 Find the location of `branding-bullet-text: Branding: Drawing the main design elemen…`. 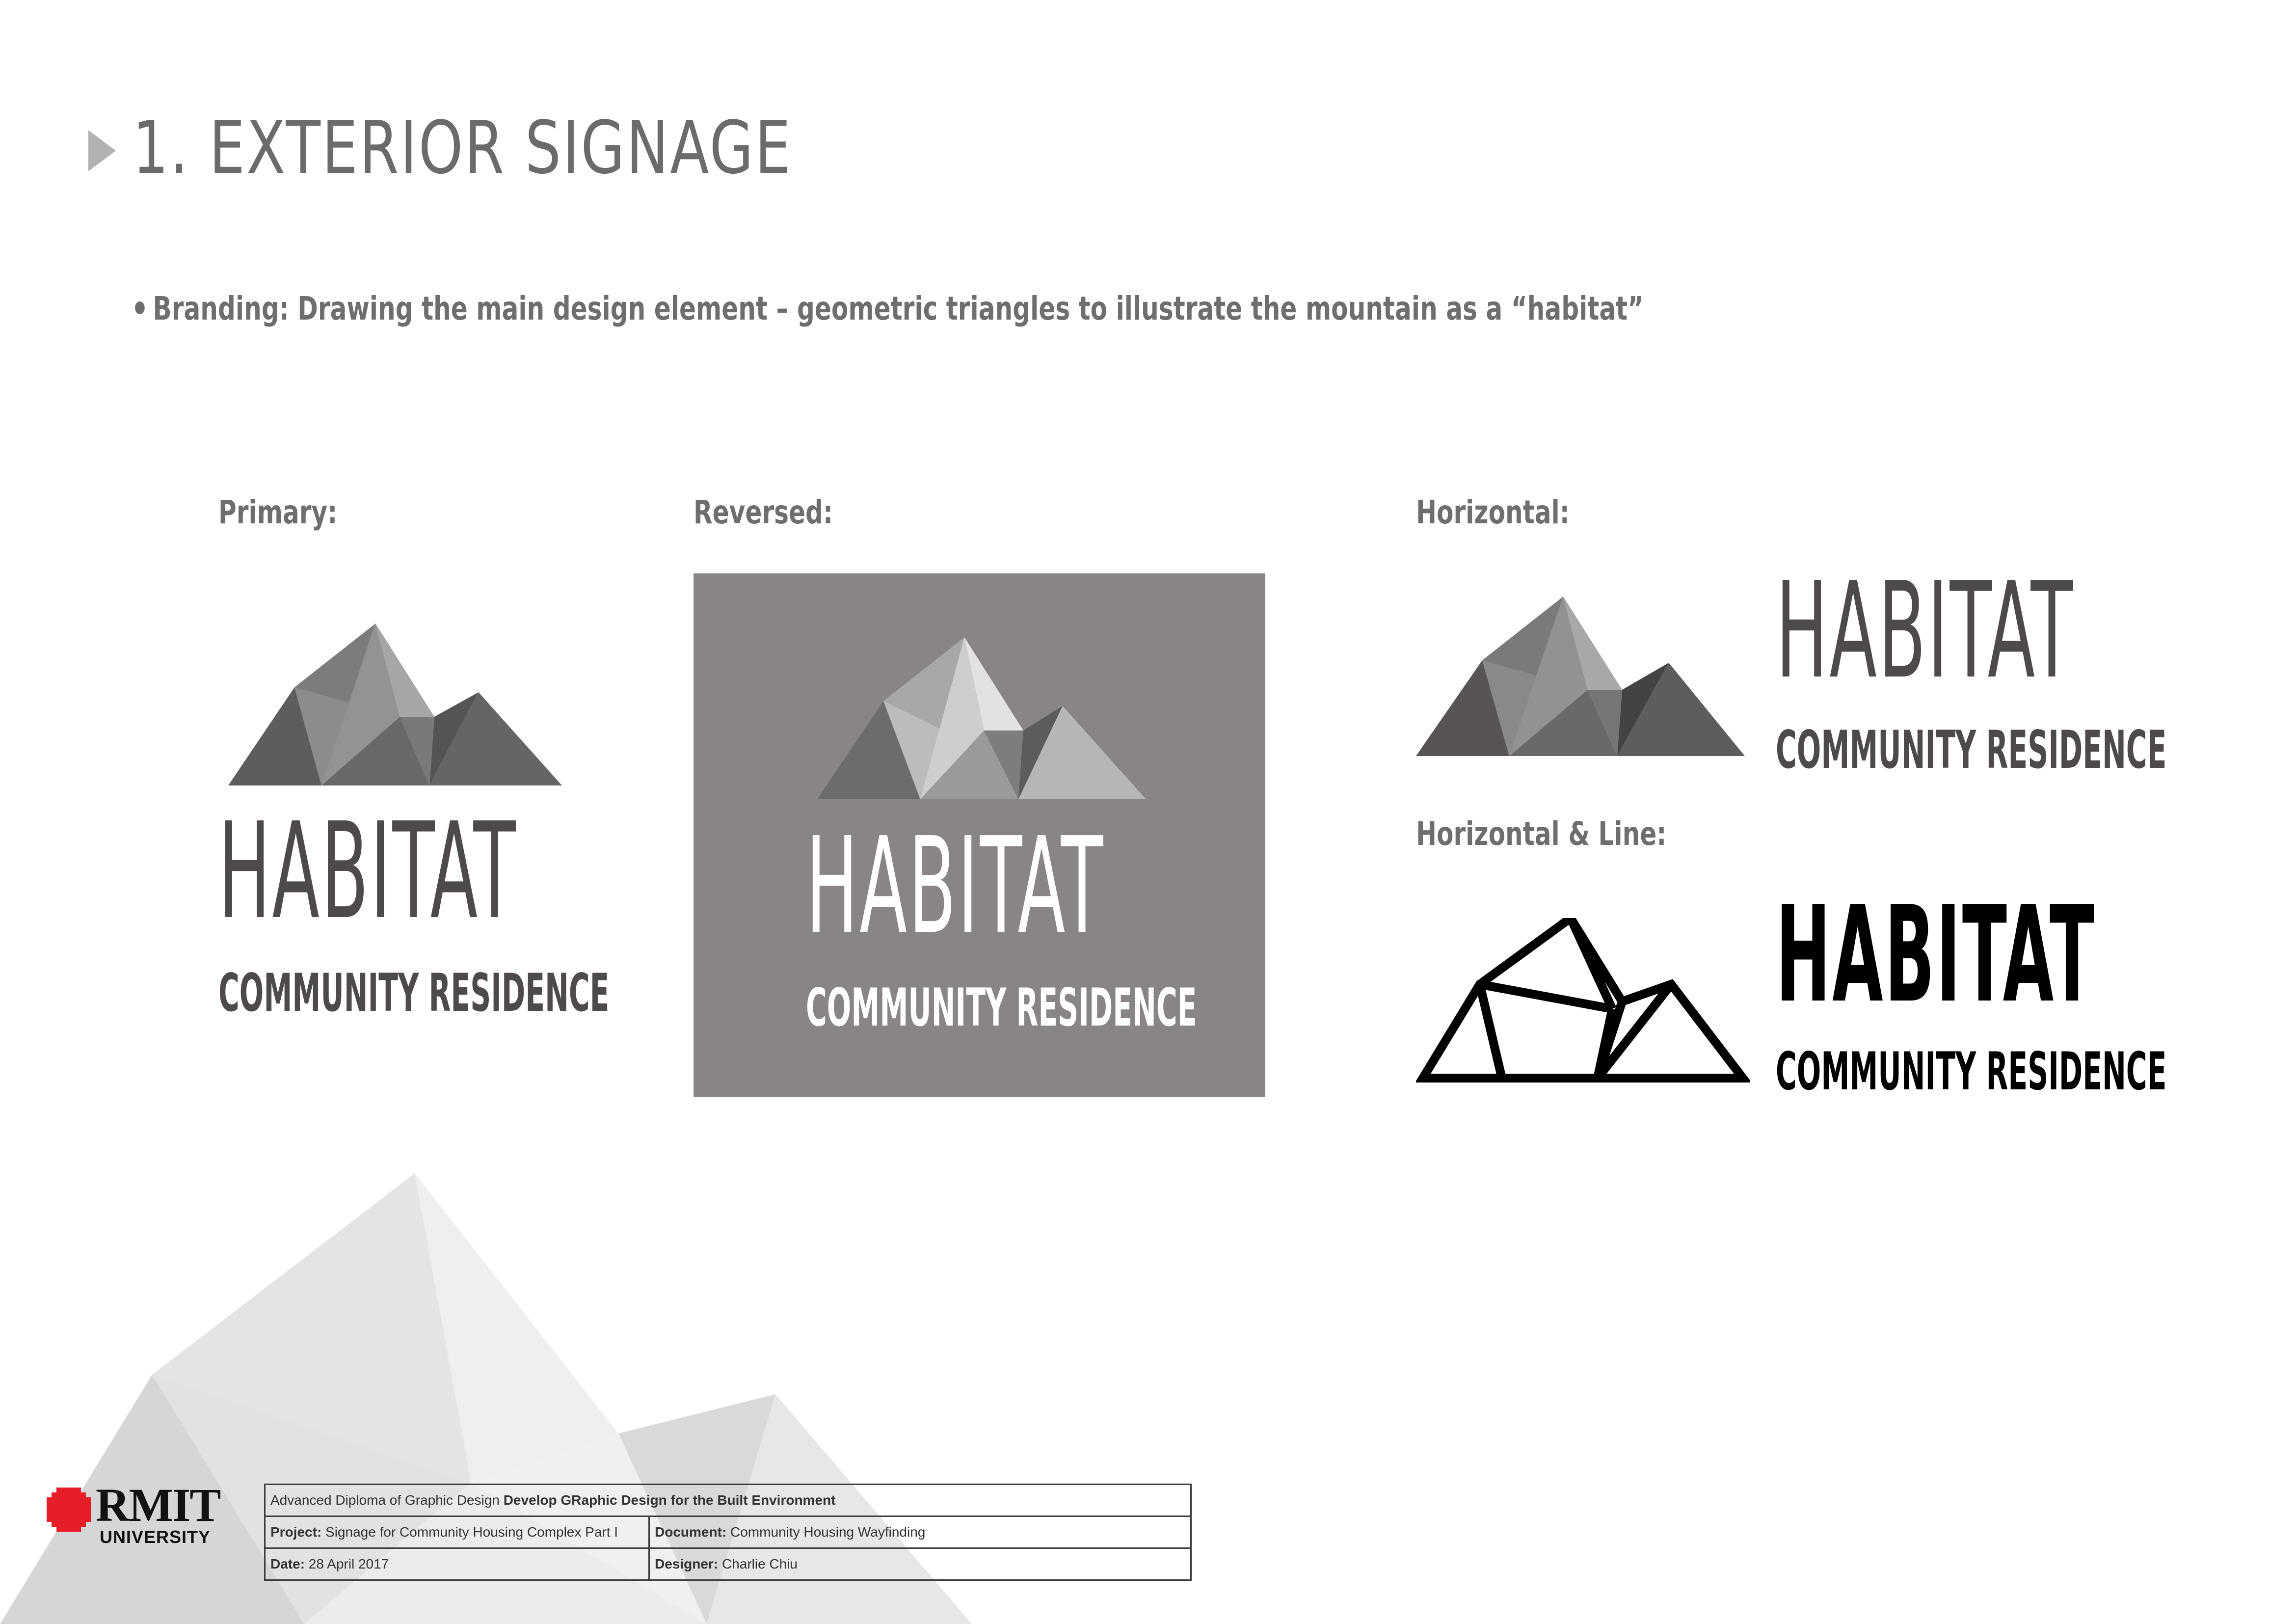

branding-bullet-text: Branding: Drawing the main design elemen… is located at coordinates (898, 308).